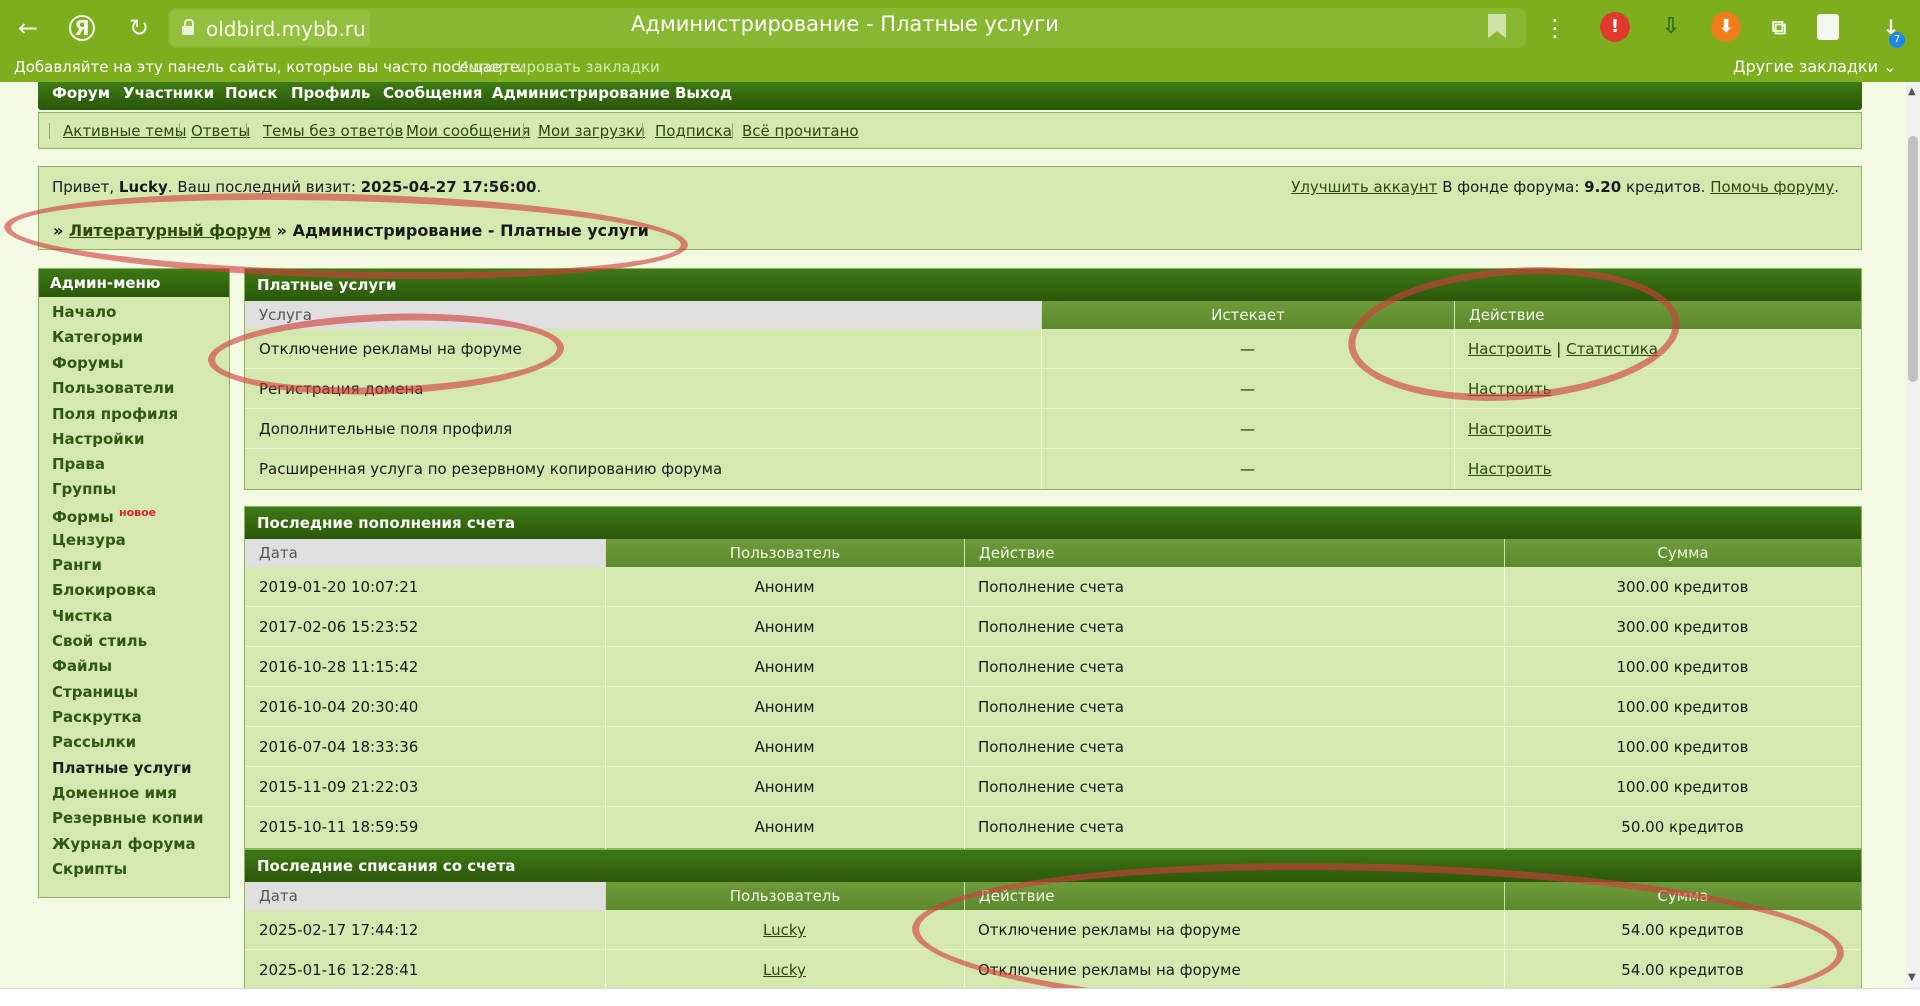  What do you see at coordinates (97, 717) in the screenshot?
I see `sidebar-item-promotion: Раскрутка` at bounding box center [97, 717].